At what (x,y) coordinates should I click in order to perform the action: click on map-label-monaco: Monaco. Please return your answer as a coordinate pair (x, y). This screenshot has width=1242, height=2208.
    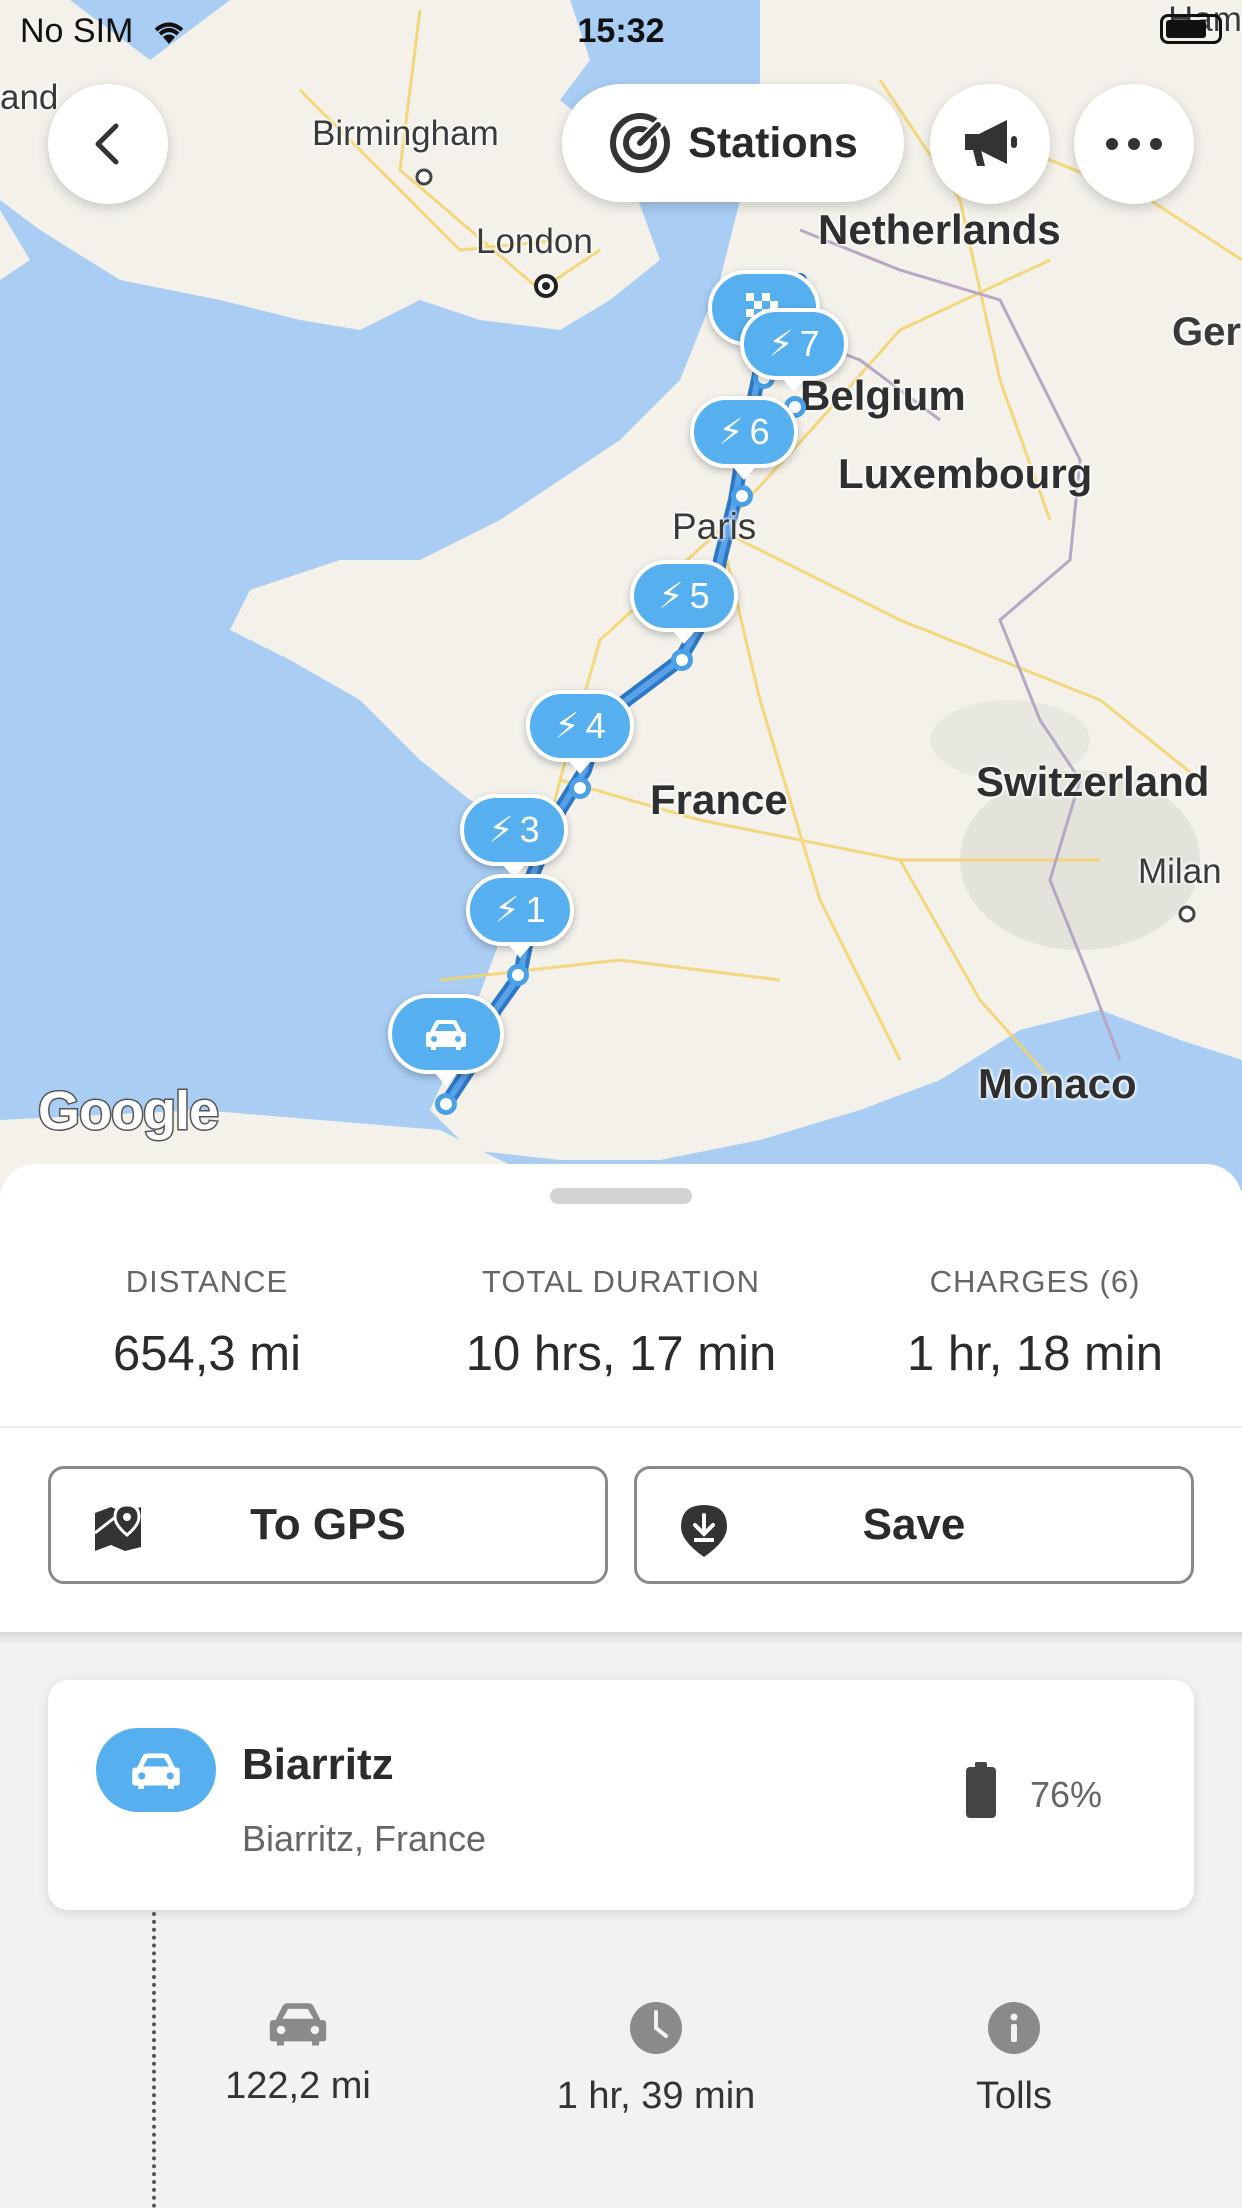
    Looking at the image, I should click on (1057, 1083).